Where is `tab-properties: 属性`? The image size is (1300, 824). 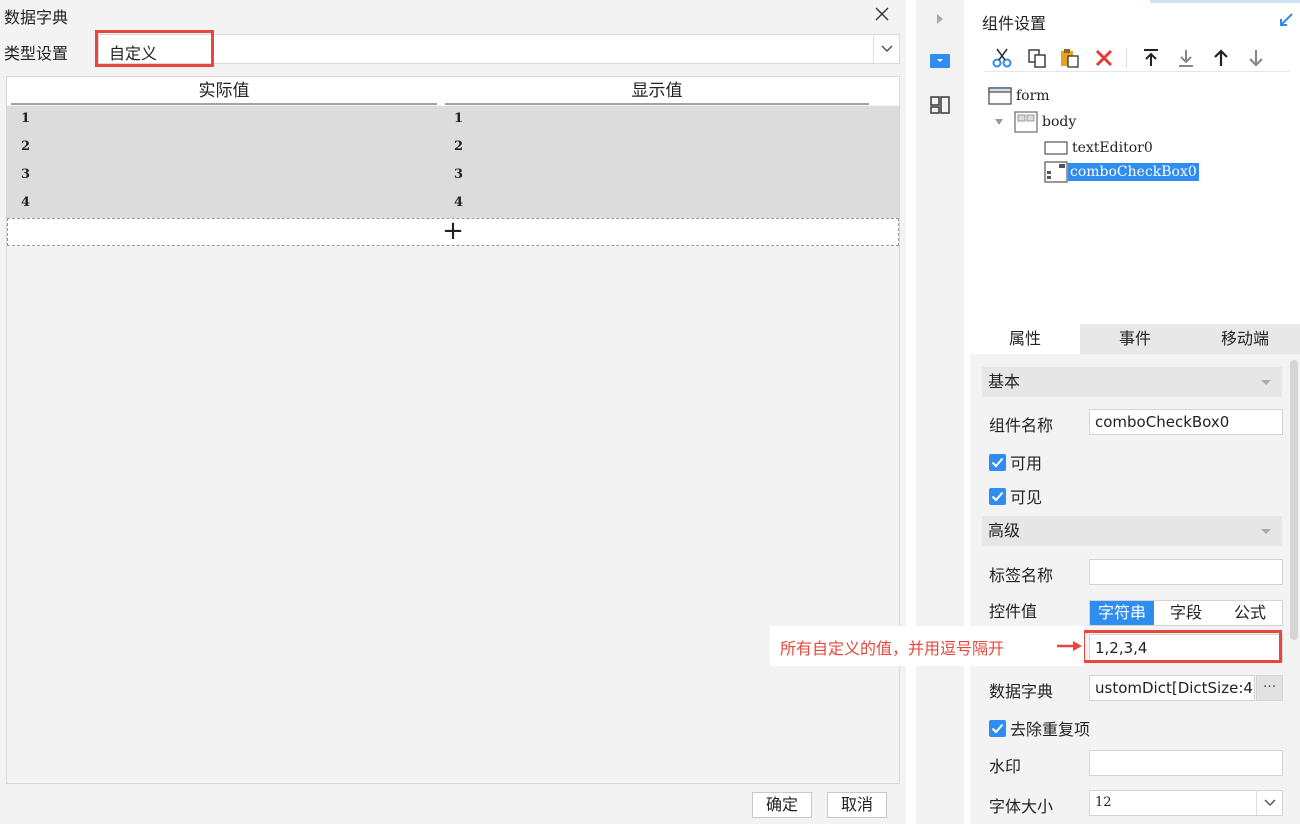 tab-properties: 属性 is located at coordinates (1025, 339).